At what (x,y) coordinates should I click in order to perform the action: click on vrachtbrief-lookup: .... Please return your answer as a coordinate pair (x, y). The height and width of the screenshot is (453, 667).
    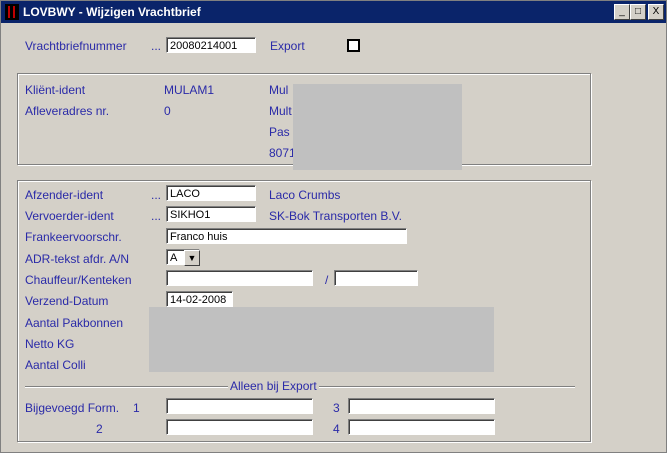
    Looking at the image, I should click on (156, 46).